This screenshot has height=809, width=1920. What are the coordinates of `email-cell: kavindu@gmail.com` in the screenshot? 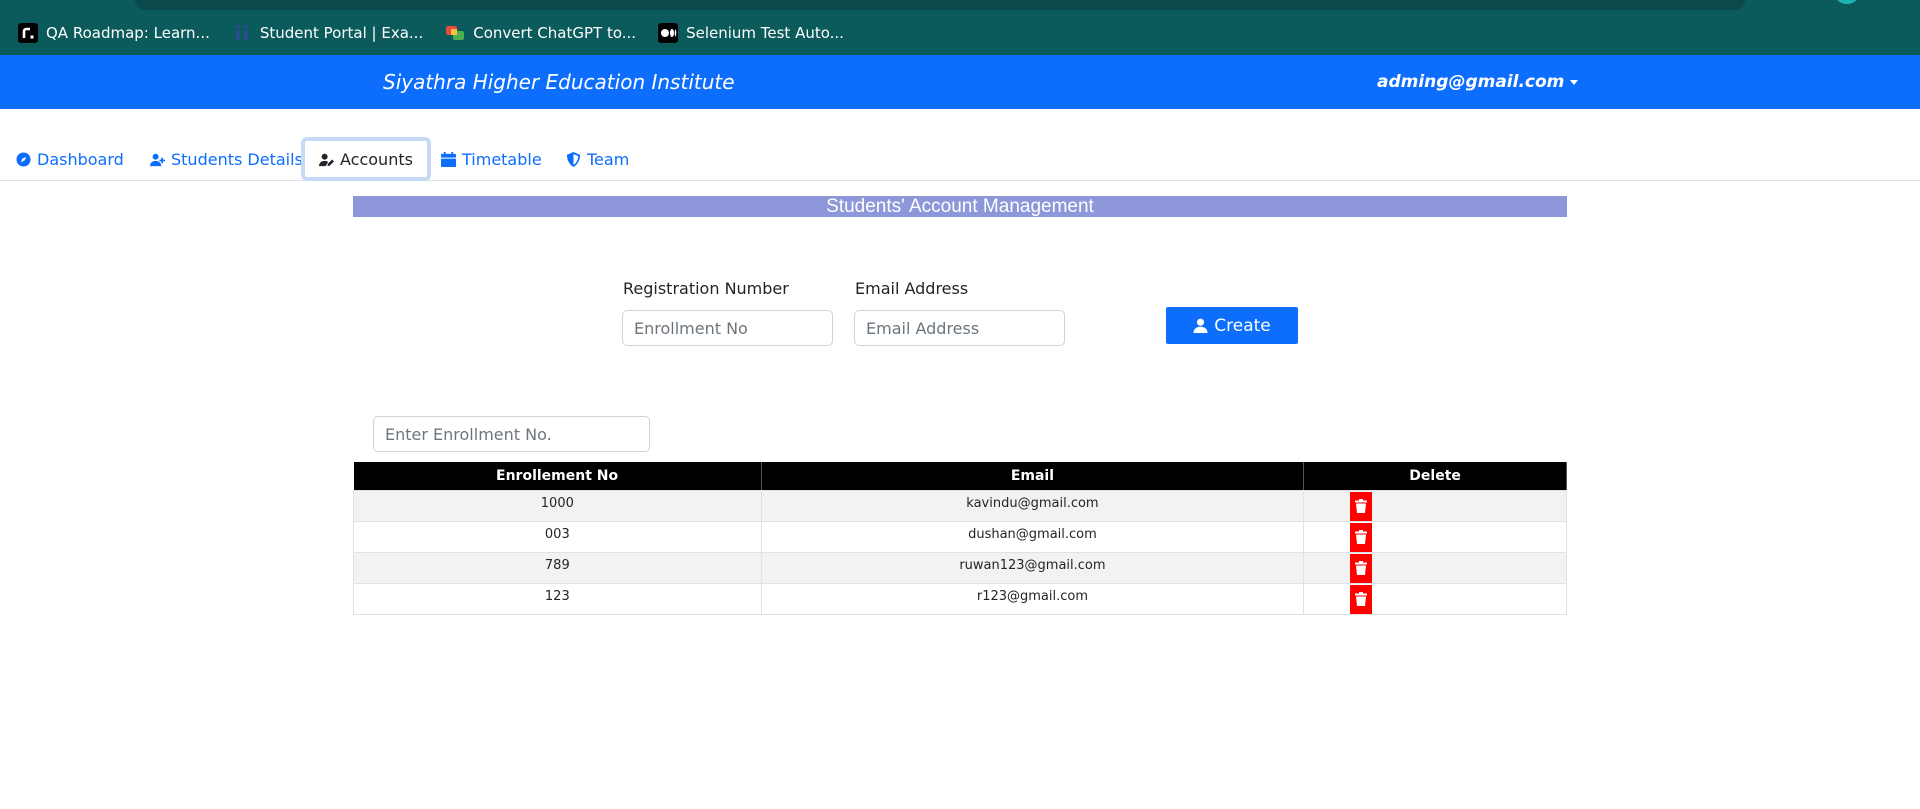 It's located at (1032, 505).